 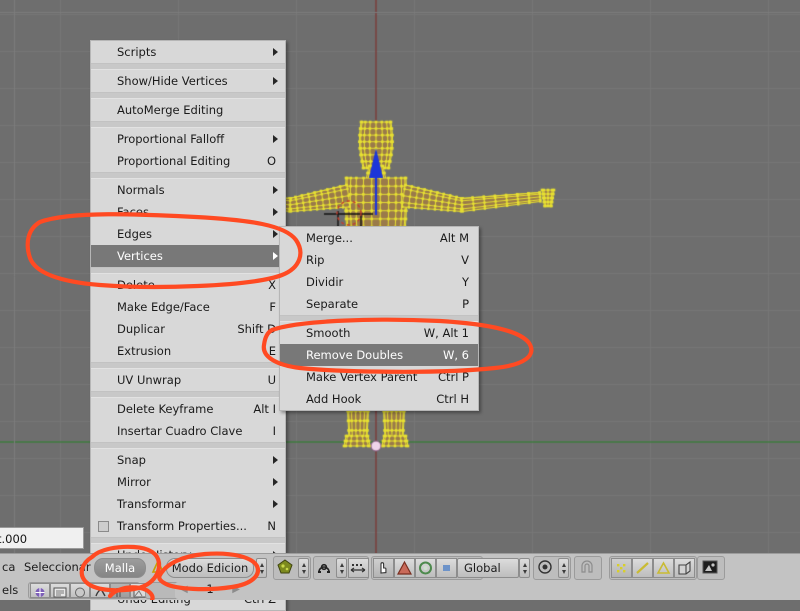 I want to click on menu-item-label: AutoMerge Editing, so click(x=170, y=110).